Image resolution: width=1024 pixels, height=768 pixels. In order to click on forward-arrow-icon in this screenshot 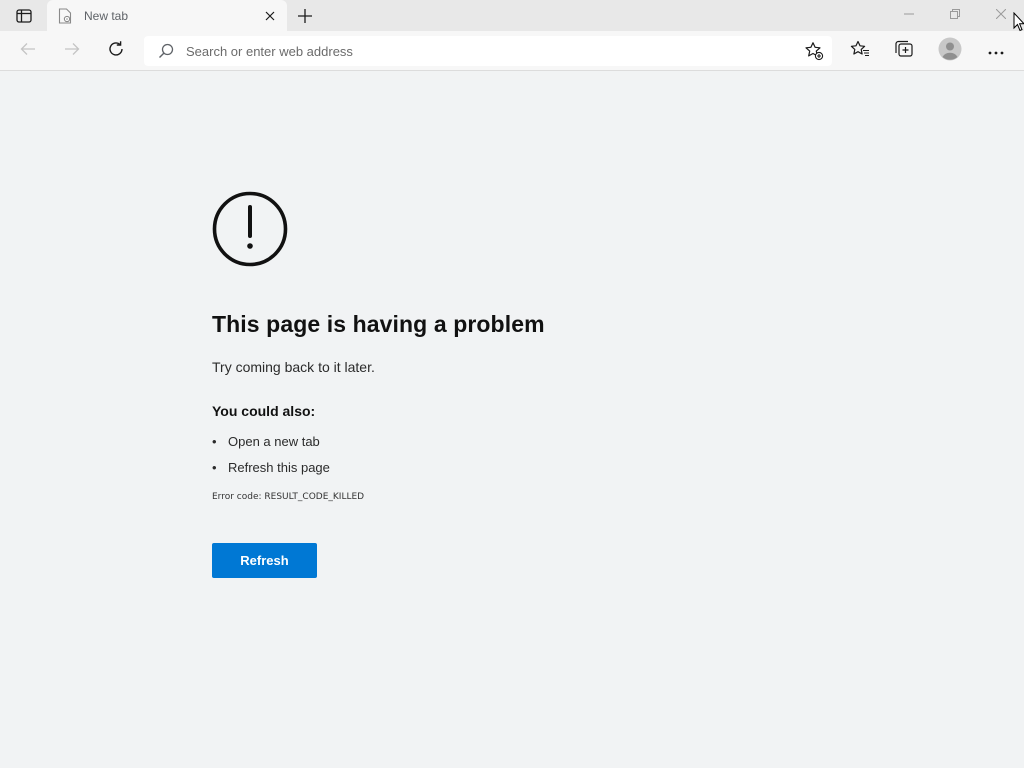, I will do `click(72, 51)`.